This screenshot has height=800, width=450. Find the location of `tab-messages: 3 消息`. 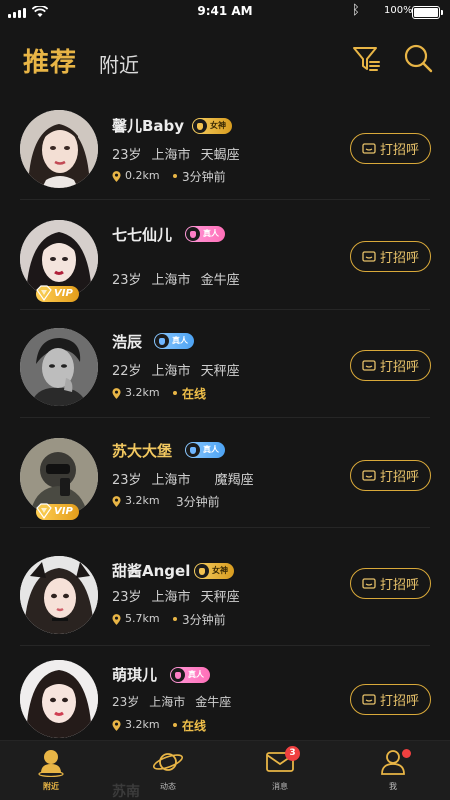

tab-messages: 3 消息 is located at coordinates (280, 769).